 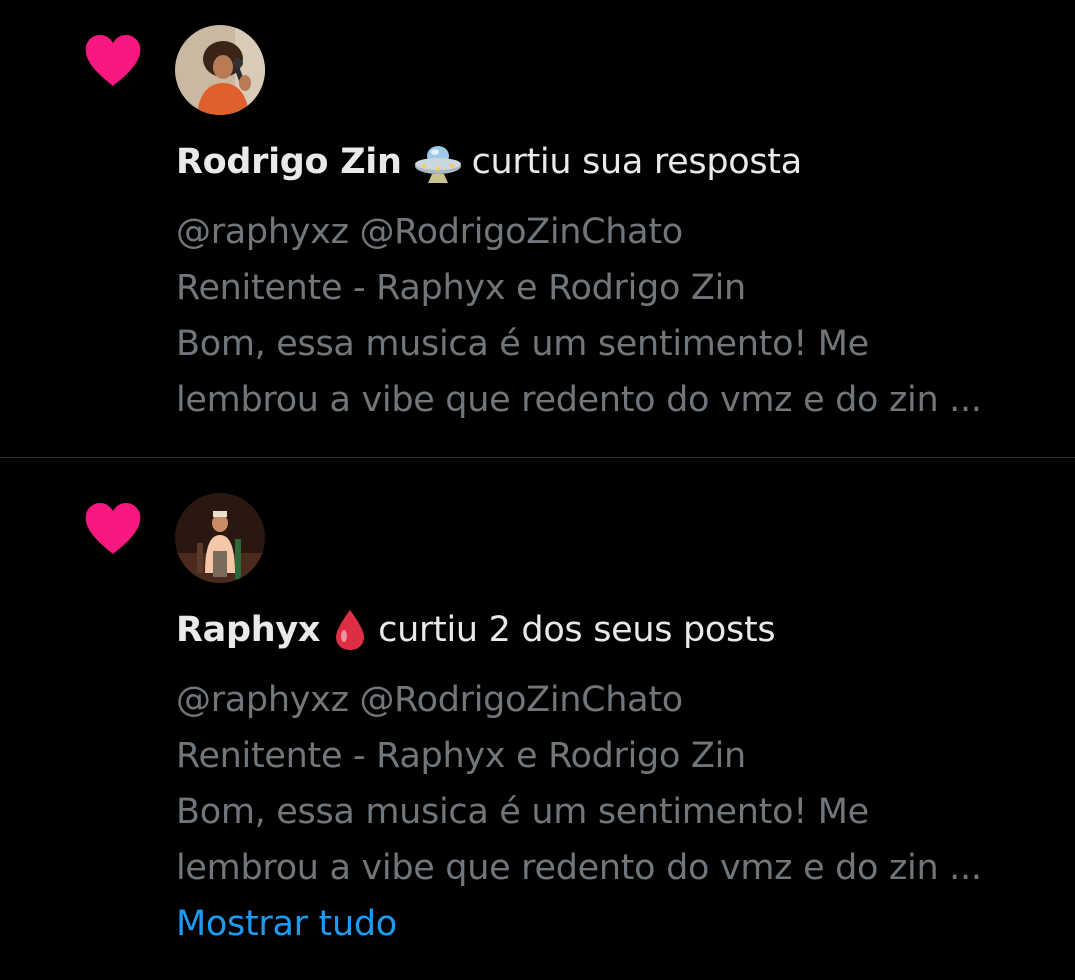 What do you see at coordinates (350, 630) in the screenshot?
I see `drop-of-blood-emoji-icon` at bounding box center [350, 630].